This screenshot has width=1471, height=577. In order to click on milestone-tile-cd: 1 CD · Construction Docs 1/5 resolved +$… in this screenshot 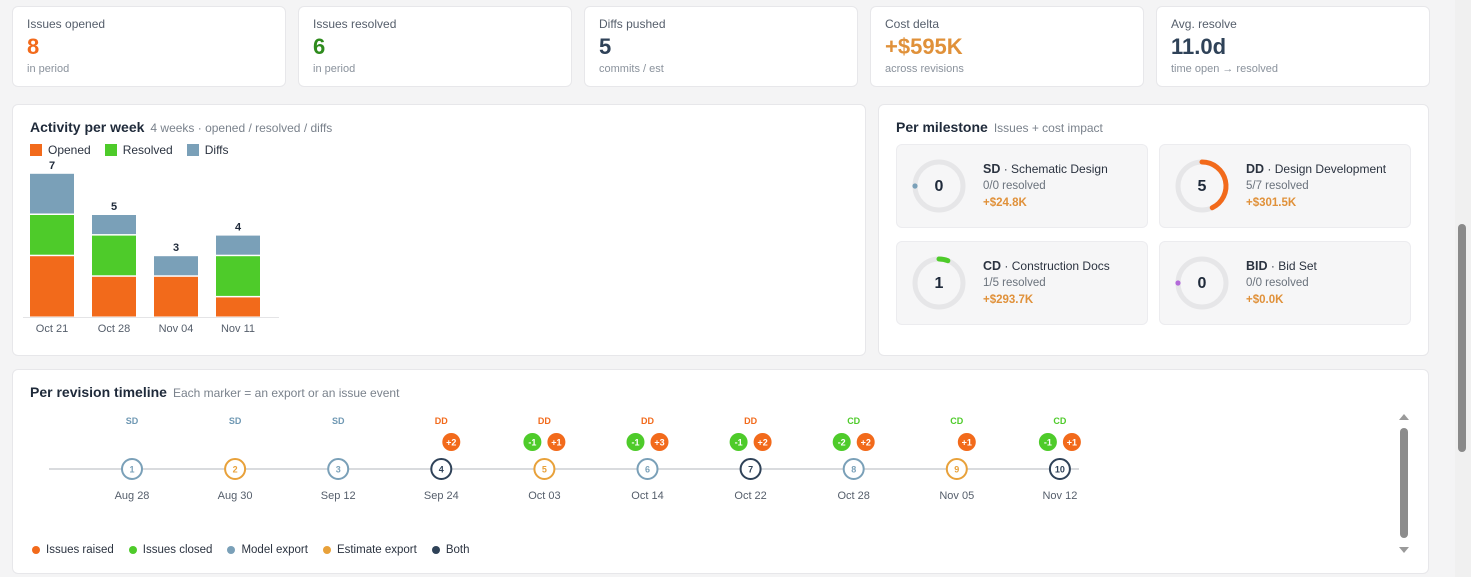, I will do `click(1022, 283)`.